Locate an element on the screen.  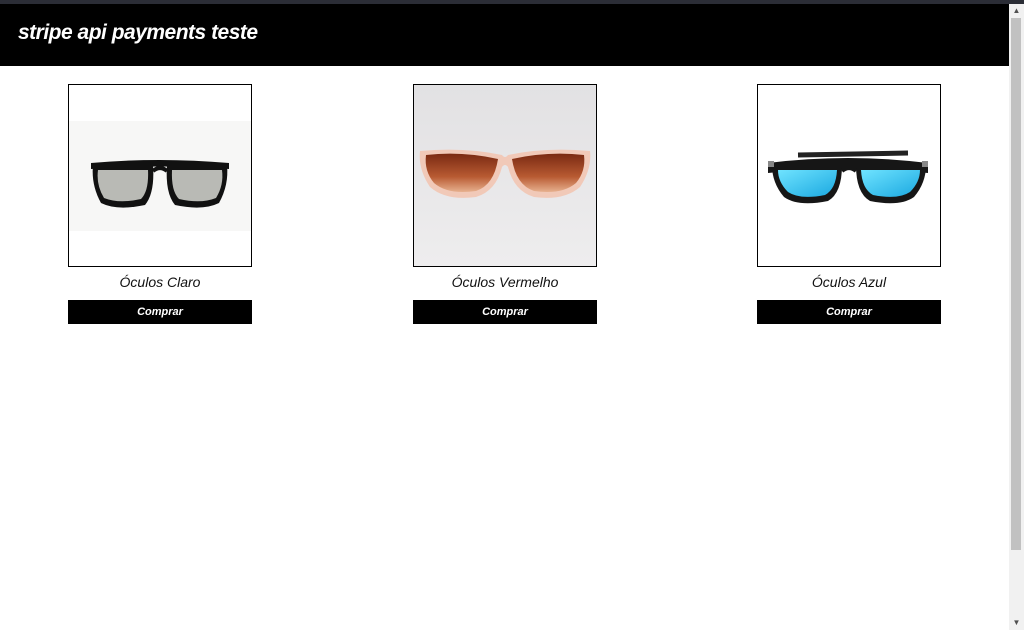
triangle-down-icon: ▼ is located at coordinates (1016, 623).